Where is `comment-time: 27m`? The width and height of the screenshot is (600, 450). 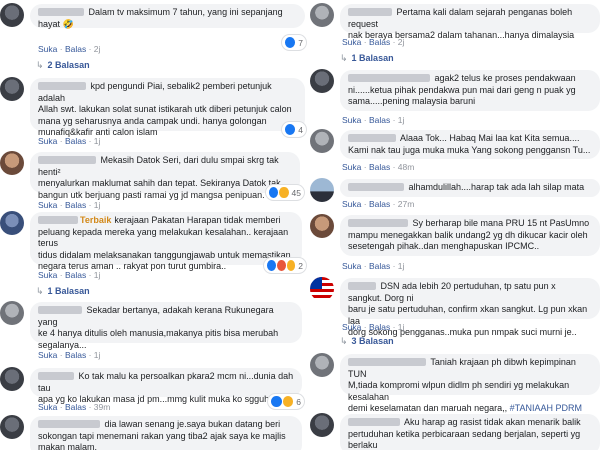 comment-time: 27m is located at coordinates (406, 204).